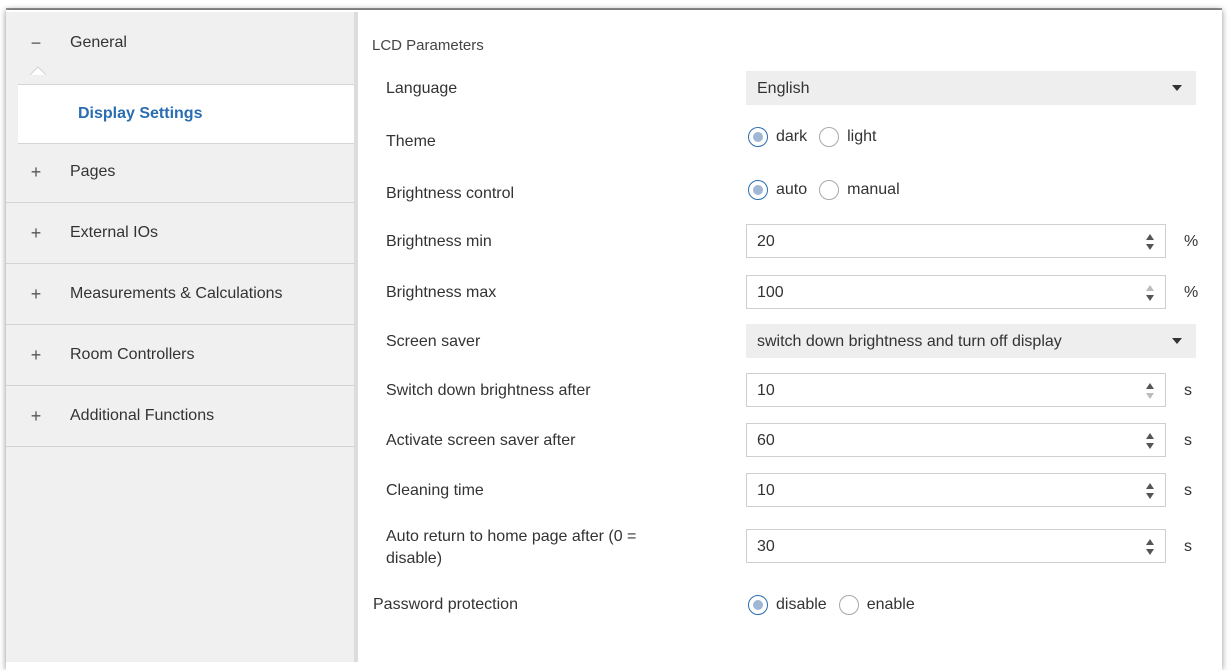 This screenshot has width=1231, height=670. What do you see at coordinates (1188, 546) in the screenshot?
I see `auto-return-unit: s` at bounding box center [1188, 546].